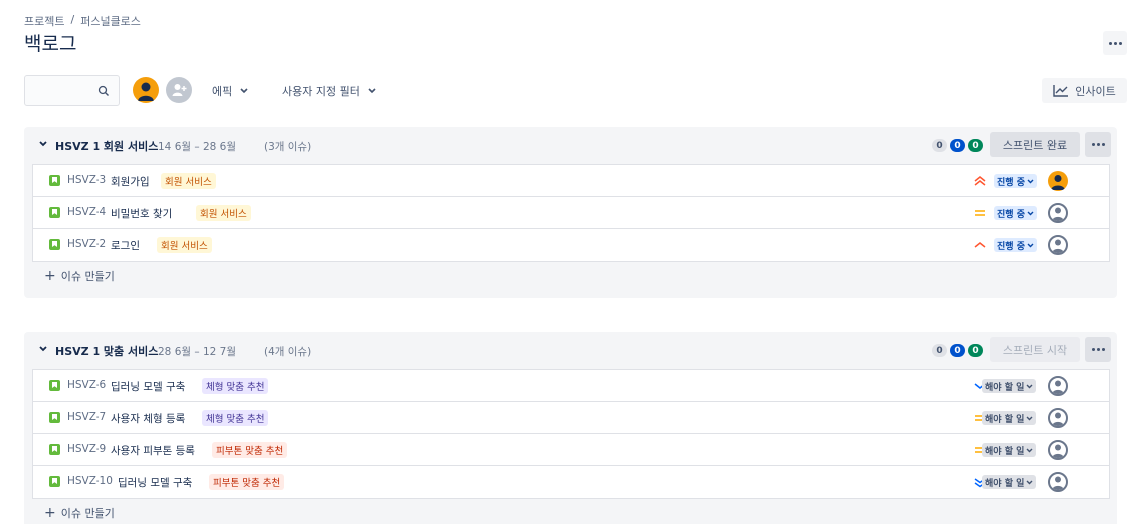  Describe the element at coordinates (86, 244) in the screenshot. I see `issue-key: HSVZ-2` at that location.